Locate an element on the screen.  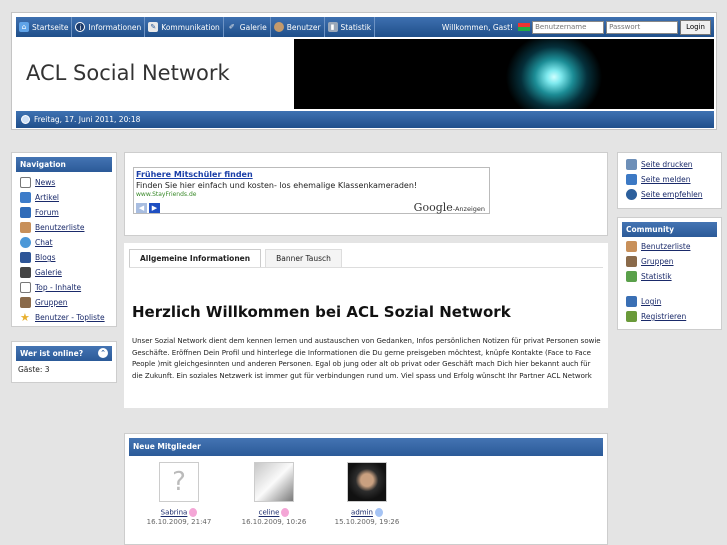
gallery-icon is located at coordinates (25, 272).